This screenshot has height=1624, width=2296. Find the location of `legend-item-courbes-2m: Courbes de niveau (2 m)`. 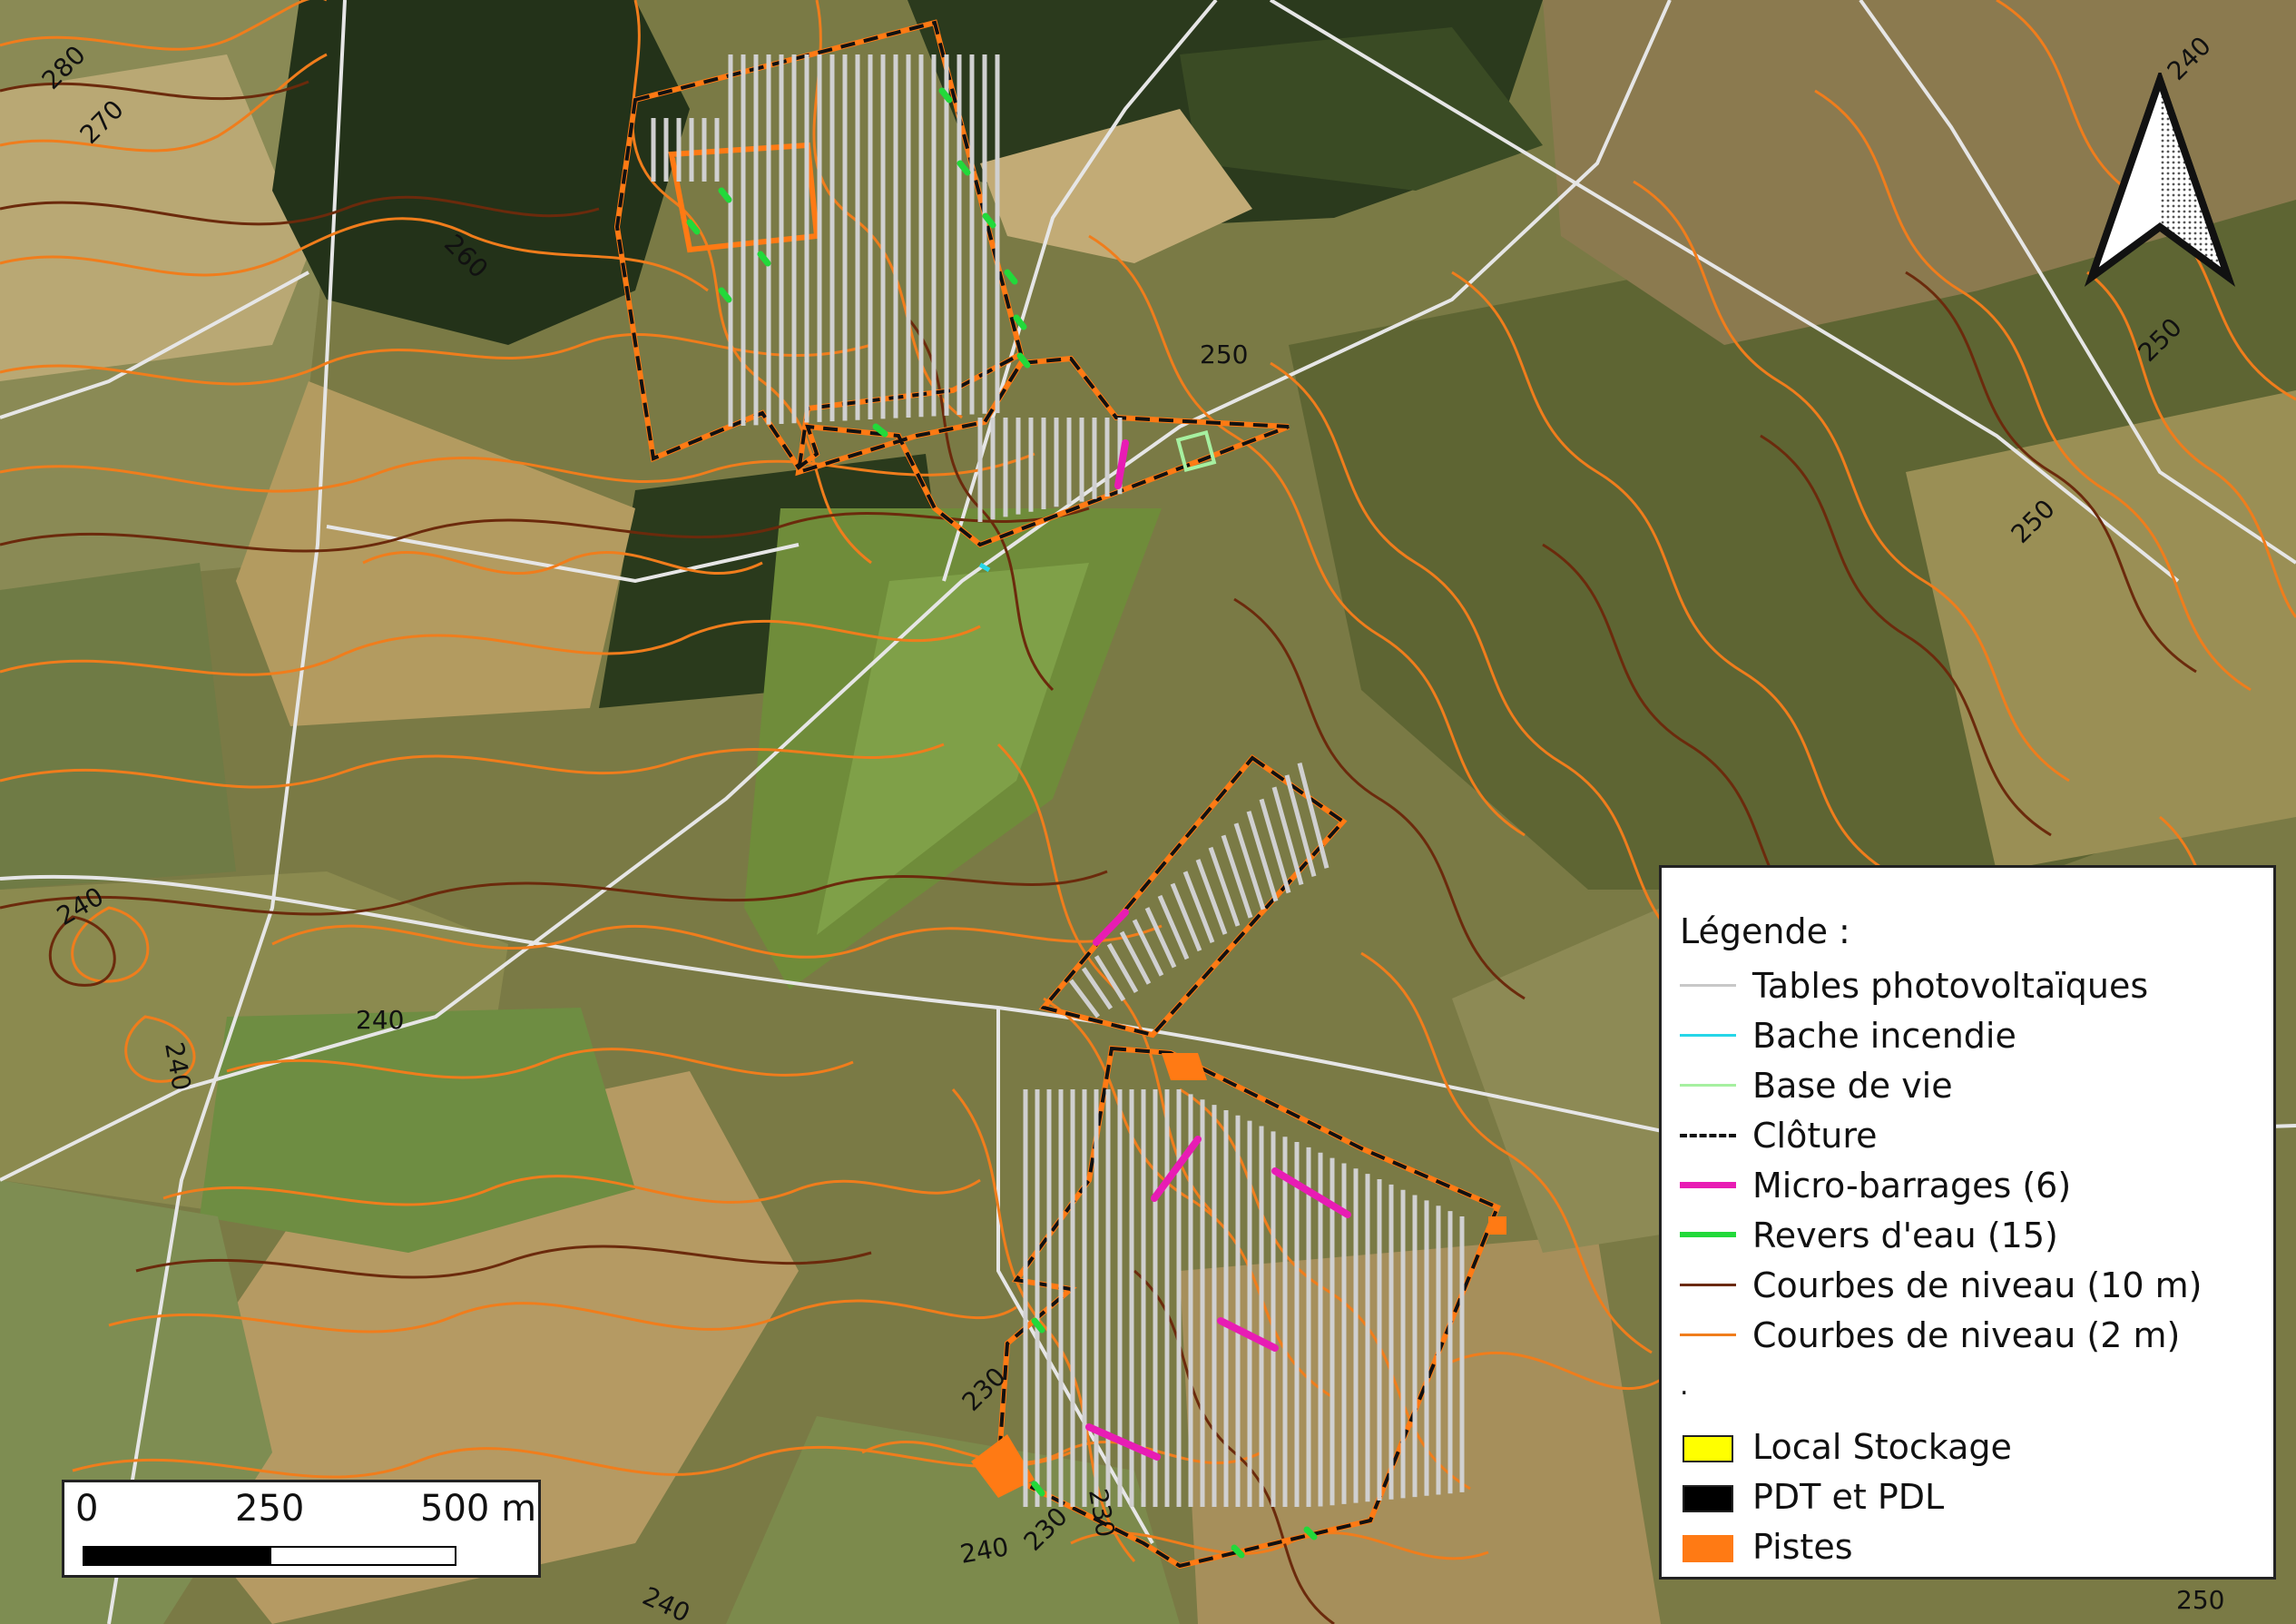

legend-item-courbes-2m: Courbes de niveau (2 m) is located at coordinates (1930, 1335).